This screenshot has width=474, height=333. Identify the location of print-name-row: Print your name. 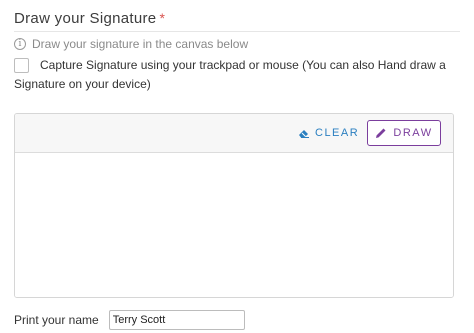
(129, 320).